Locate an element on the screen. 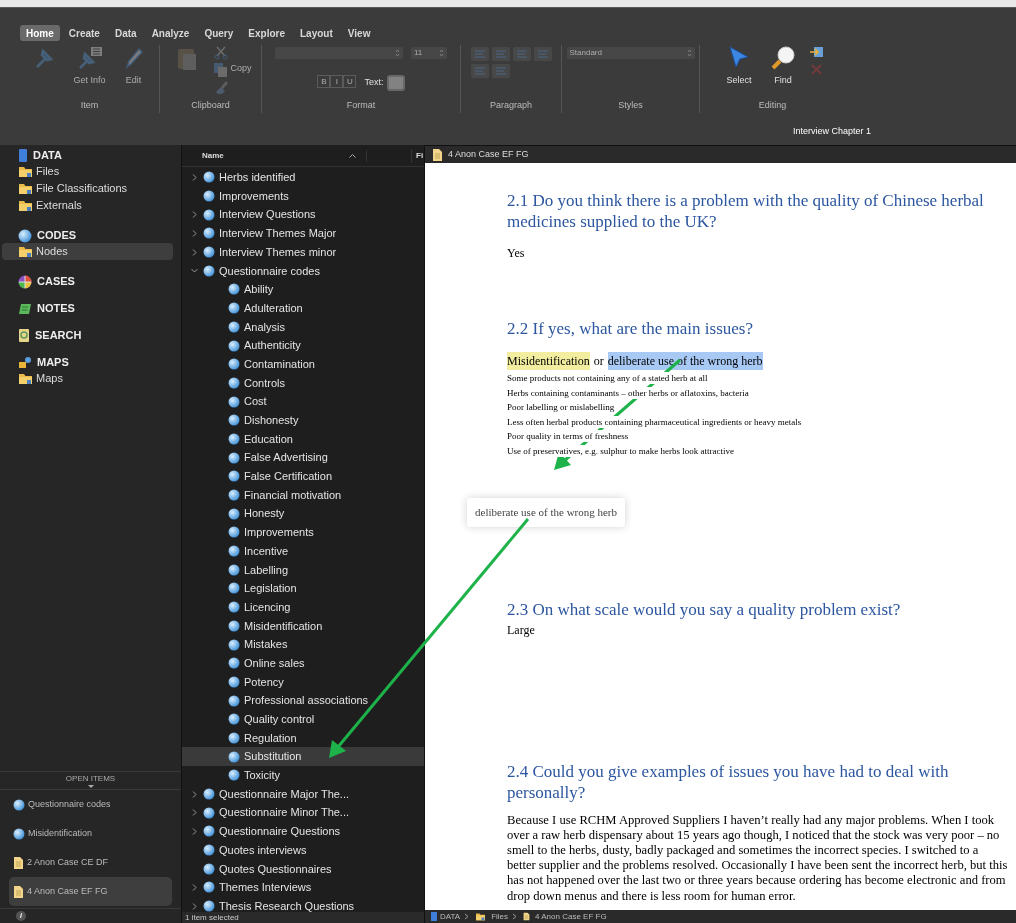 This screenshot has width=1016, height=923. tree-row: Incentive is located at coordinates (303, 551).